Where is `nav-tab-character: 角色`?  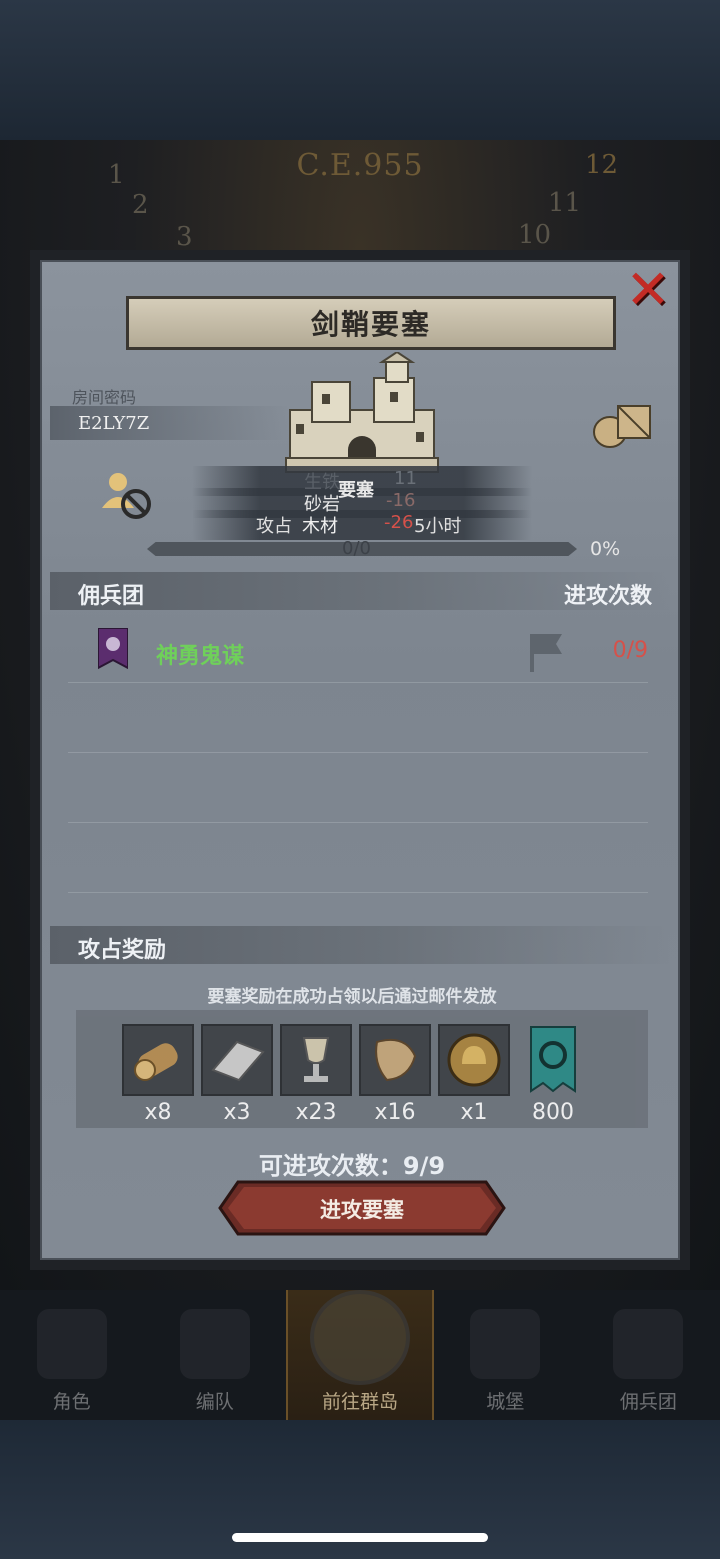 nav-tab-character: 角色 is located at coordinates (71, 1355).